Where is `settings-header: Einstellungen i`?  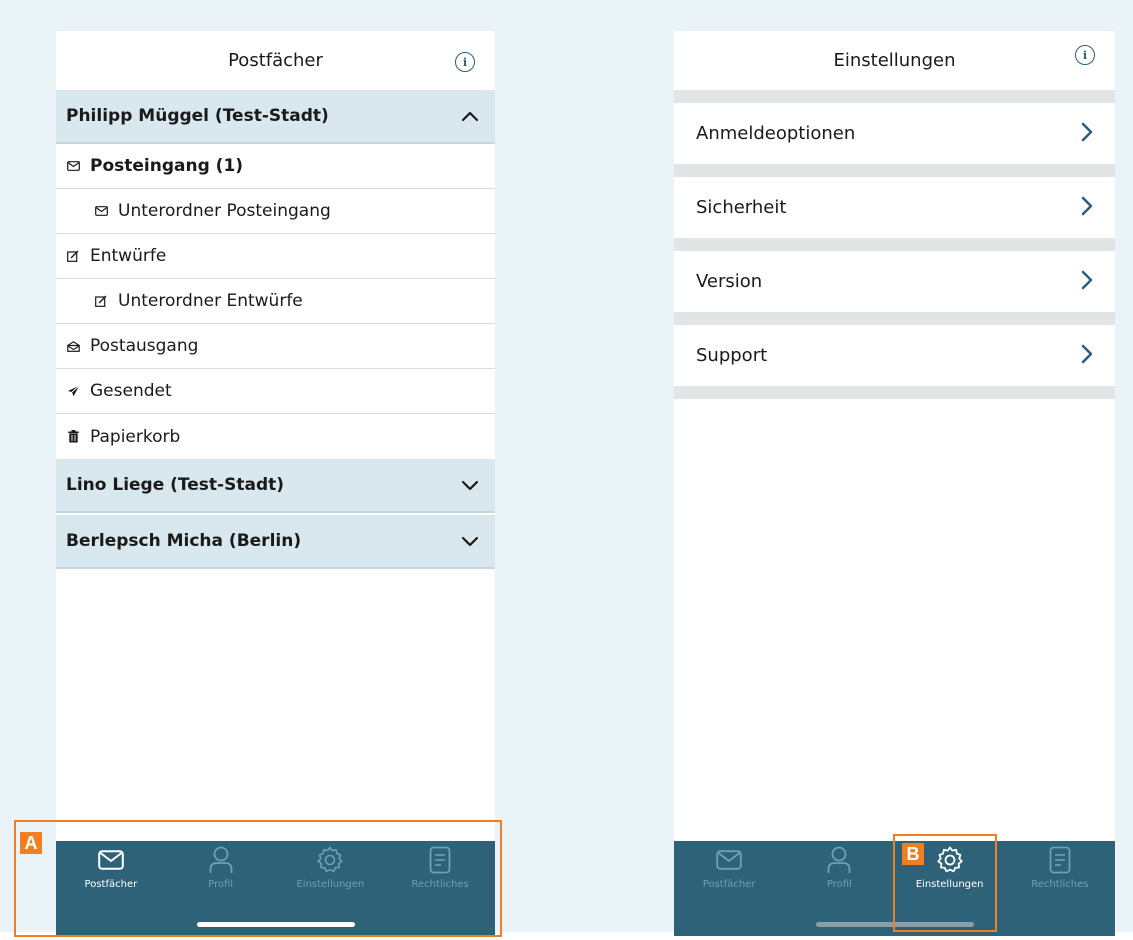 settings-header: Einstellungen i is located at coordinates (894, 60).